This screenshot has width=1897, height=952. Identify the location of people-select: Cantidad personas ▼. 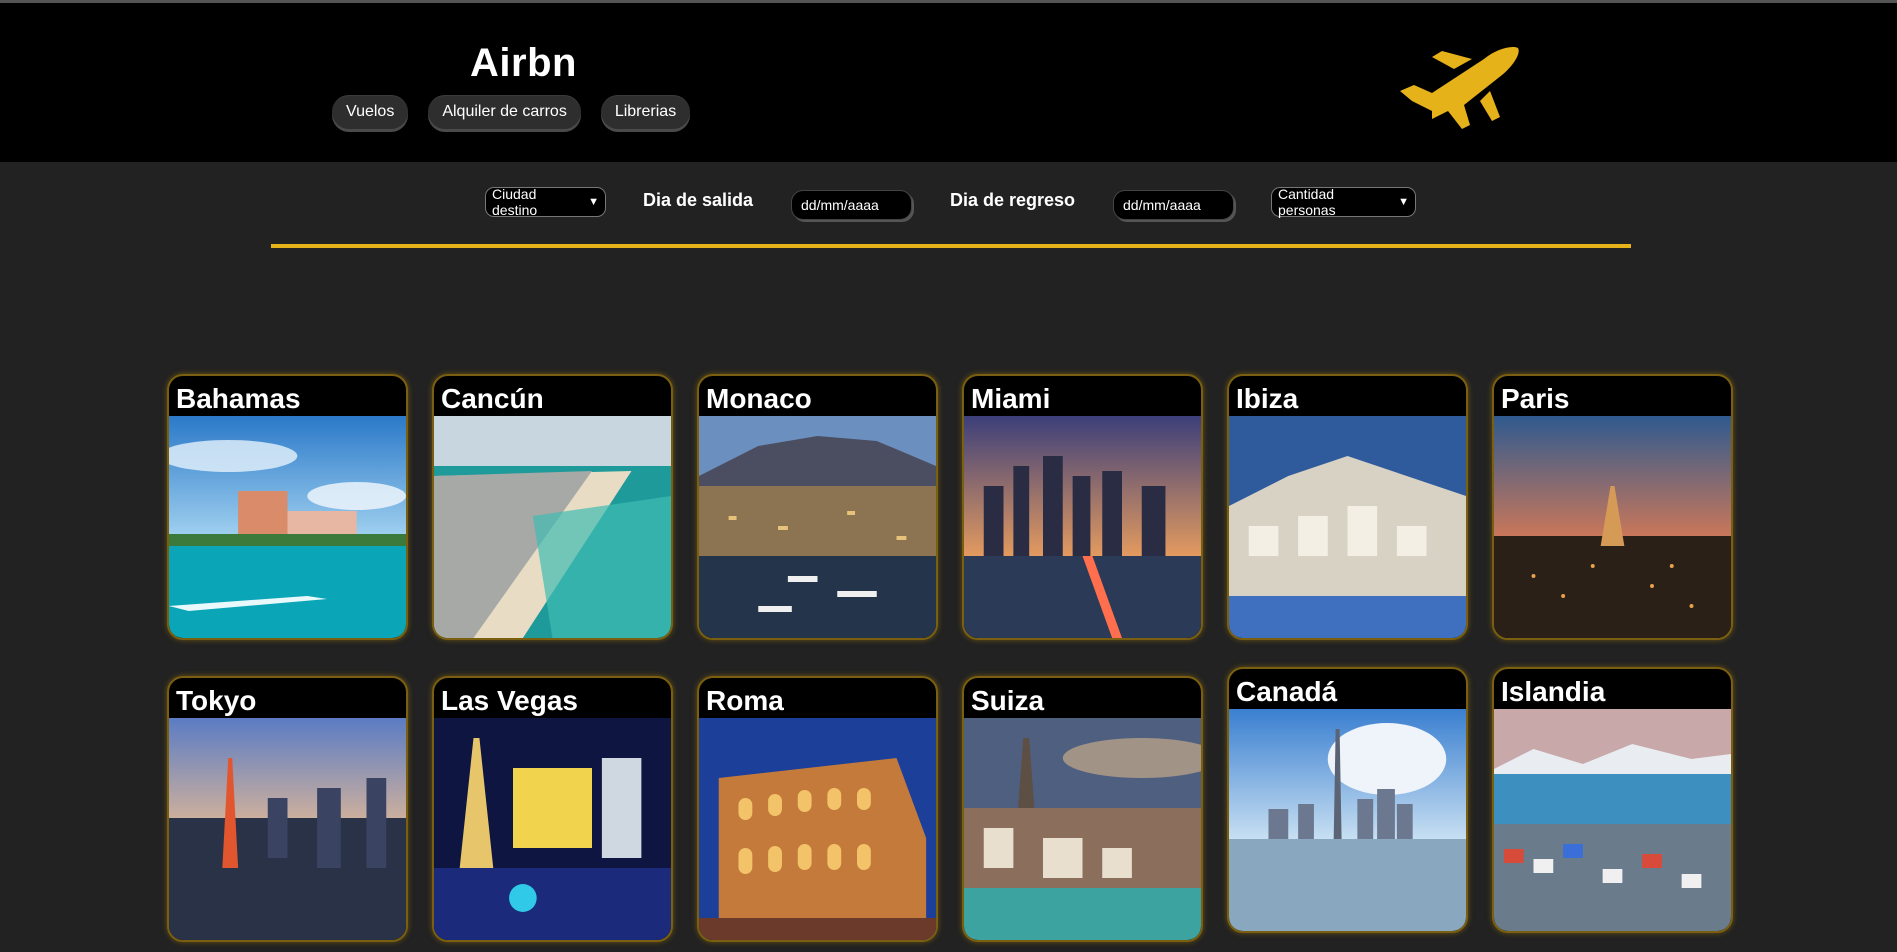
(1343, 202).